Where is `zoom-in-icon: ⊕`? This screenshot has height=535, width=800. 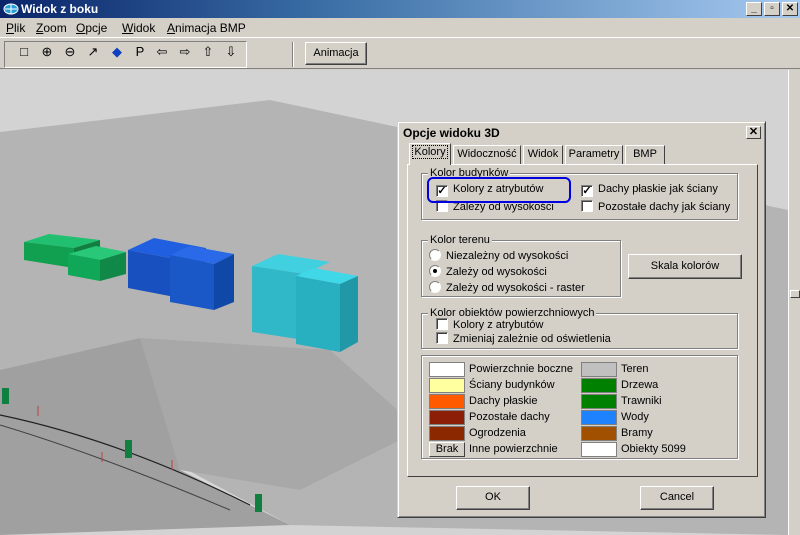 zoom-in-icon: ⊕ is located at coordinates (47, 52).